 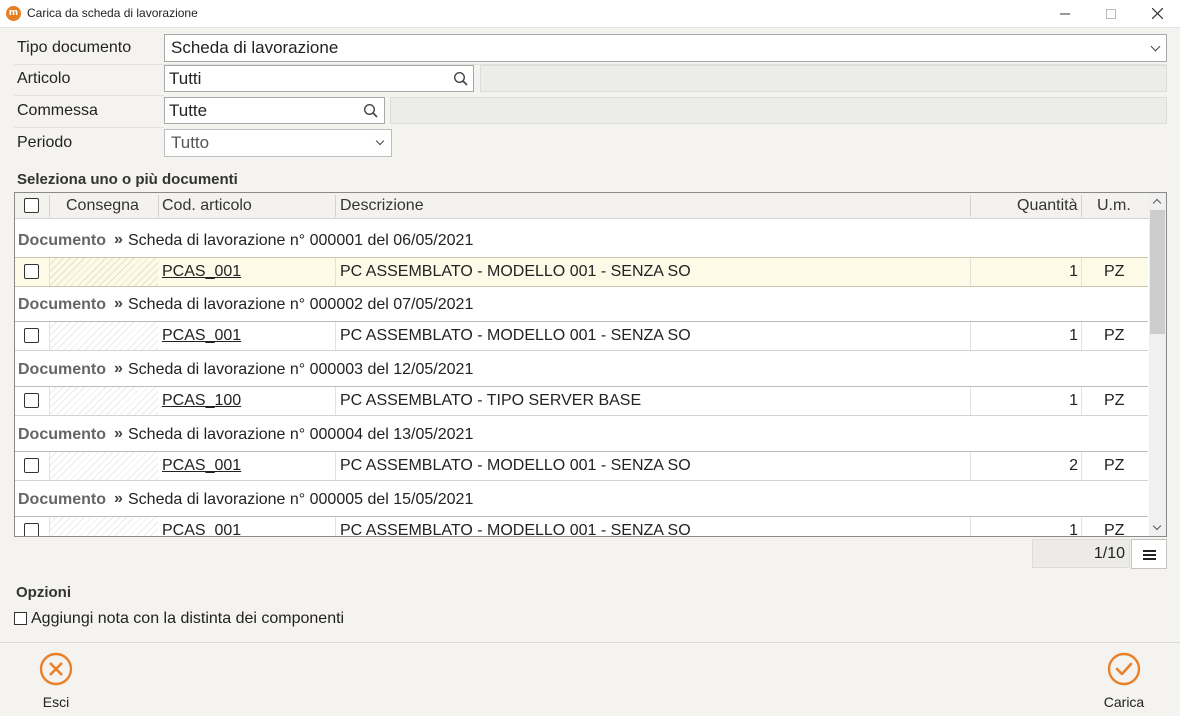 What do you see at coordinates (57, 110) in the screenshot?
I see `commessa-label: Commessa` at bounding box center [57, 110].